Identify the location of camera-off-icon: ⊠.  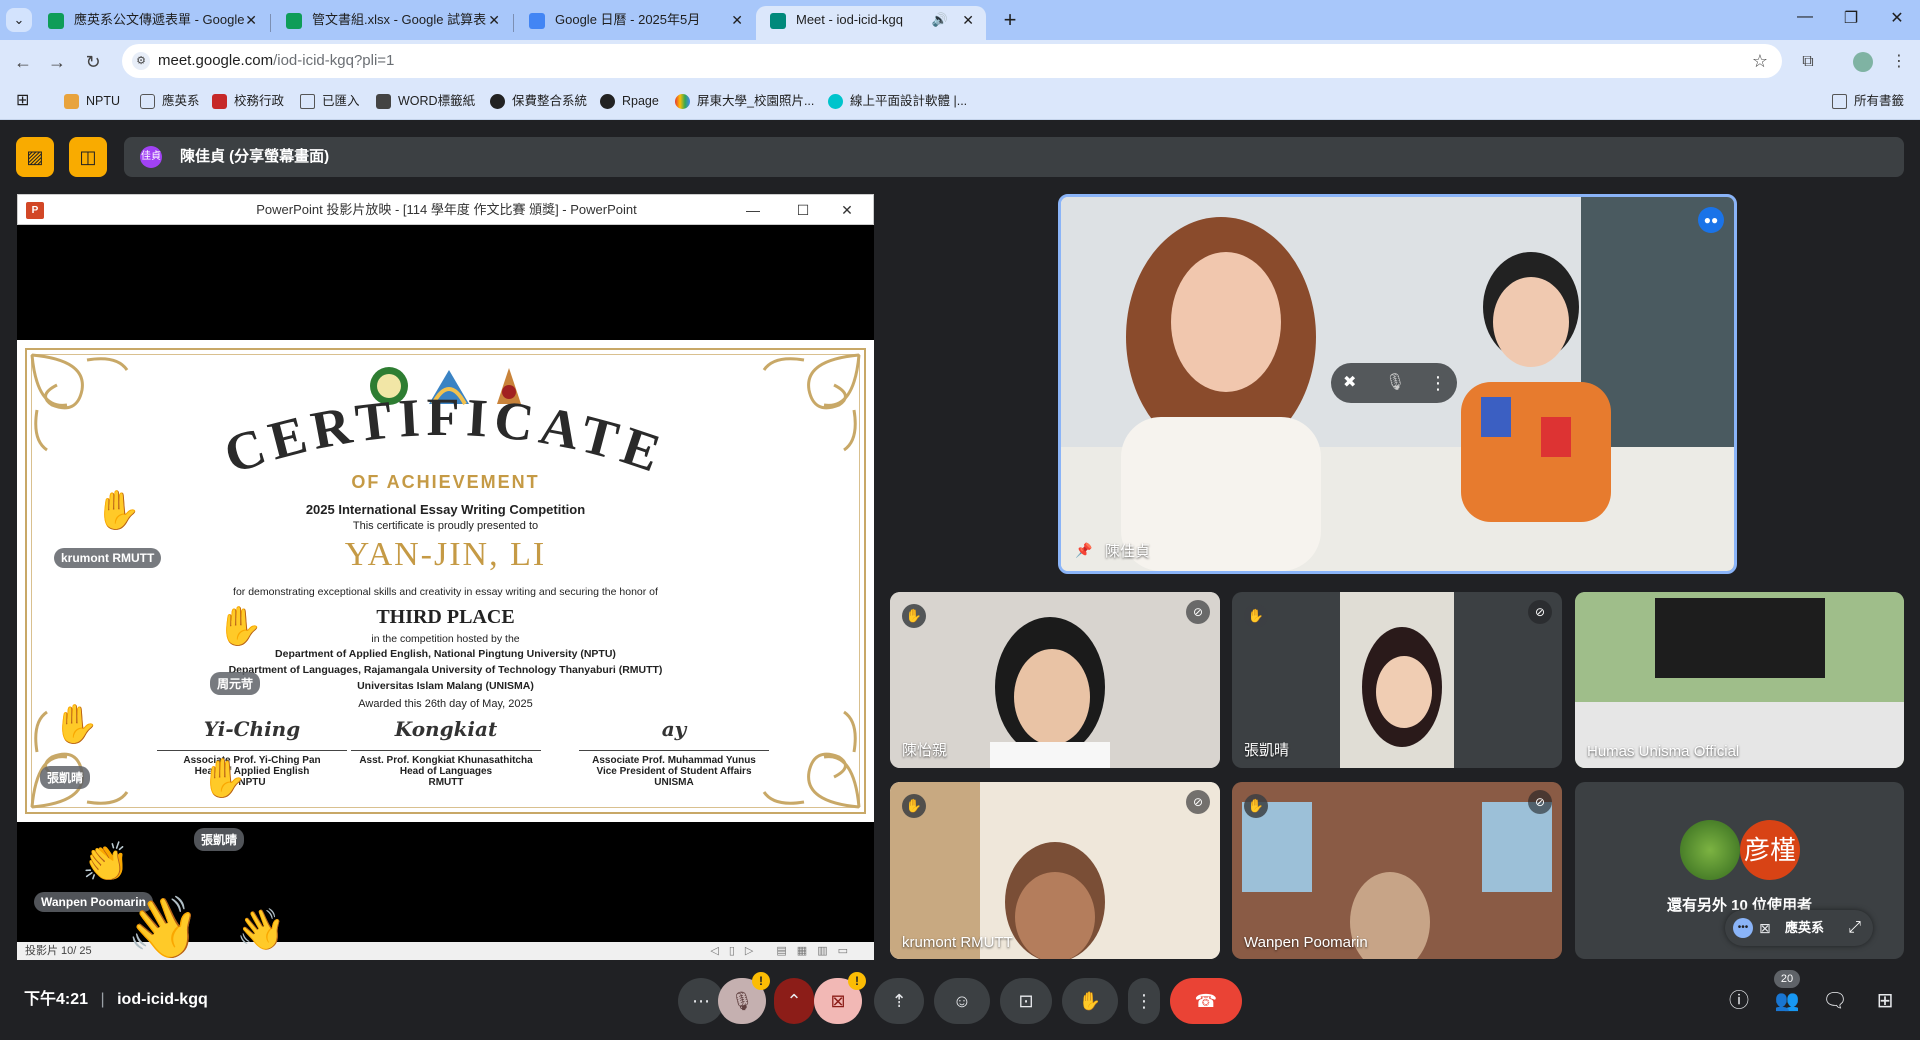
(1765, 928).